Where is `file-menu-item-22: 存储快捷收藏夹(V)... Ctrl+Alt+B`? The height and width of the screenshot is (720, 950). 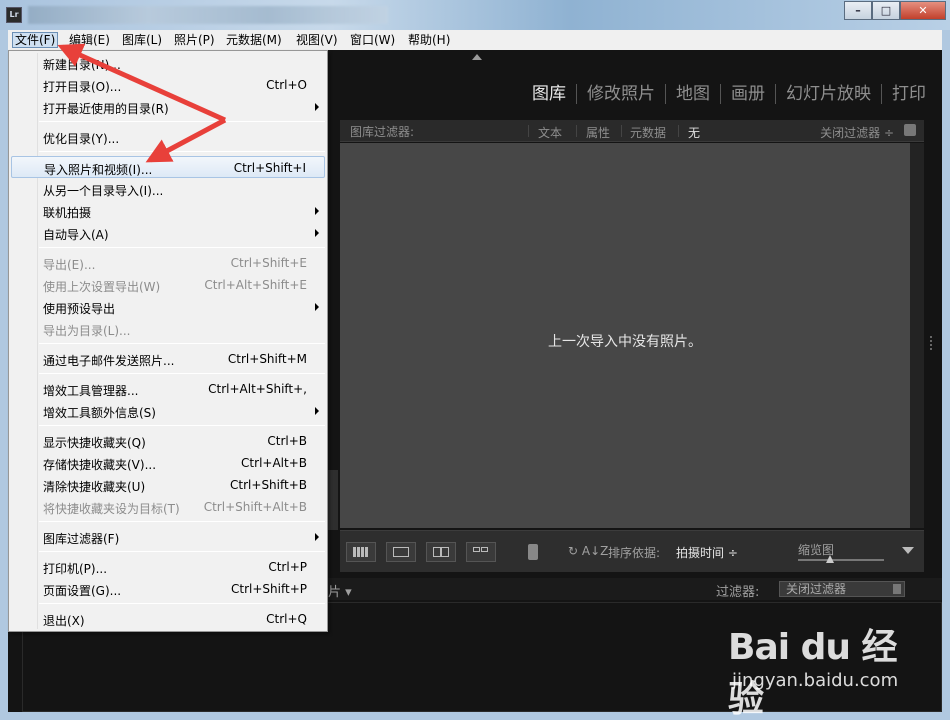 file-menu-item-22: 存储快捷收藏夹(V)... Ctrl+Alt+B is located at coordinates (168, 463).